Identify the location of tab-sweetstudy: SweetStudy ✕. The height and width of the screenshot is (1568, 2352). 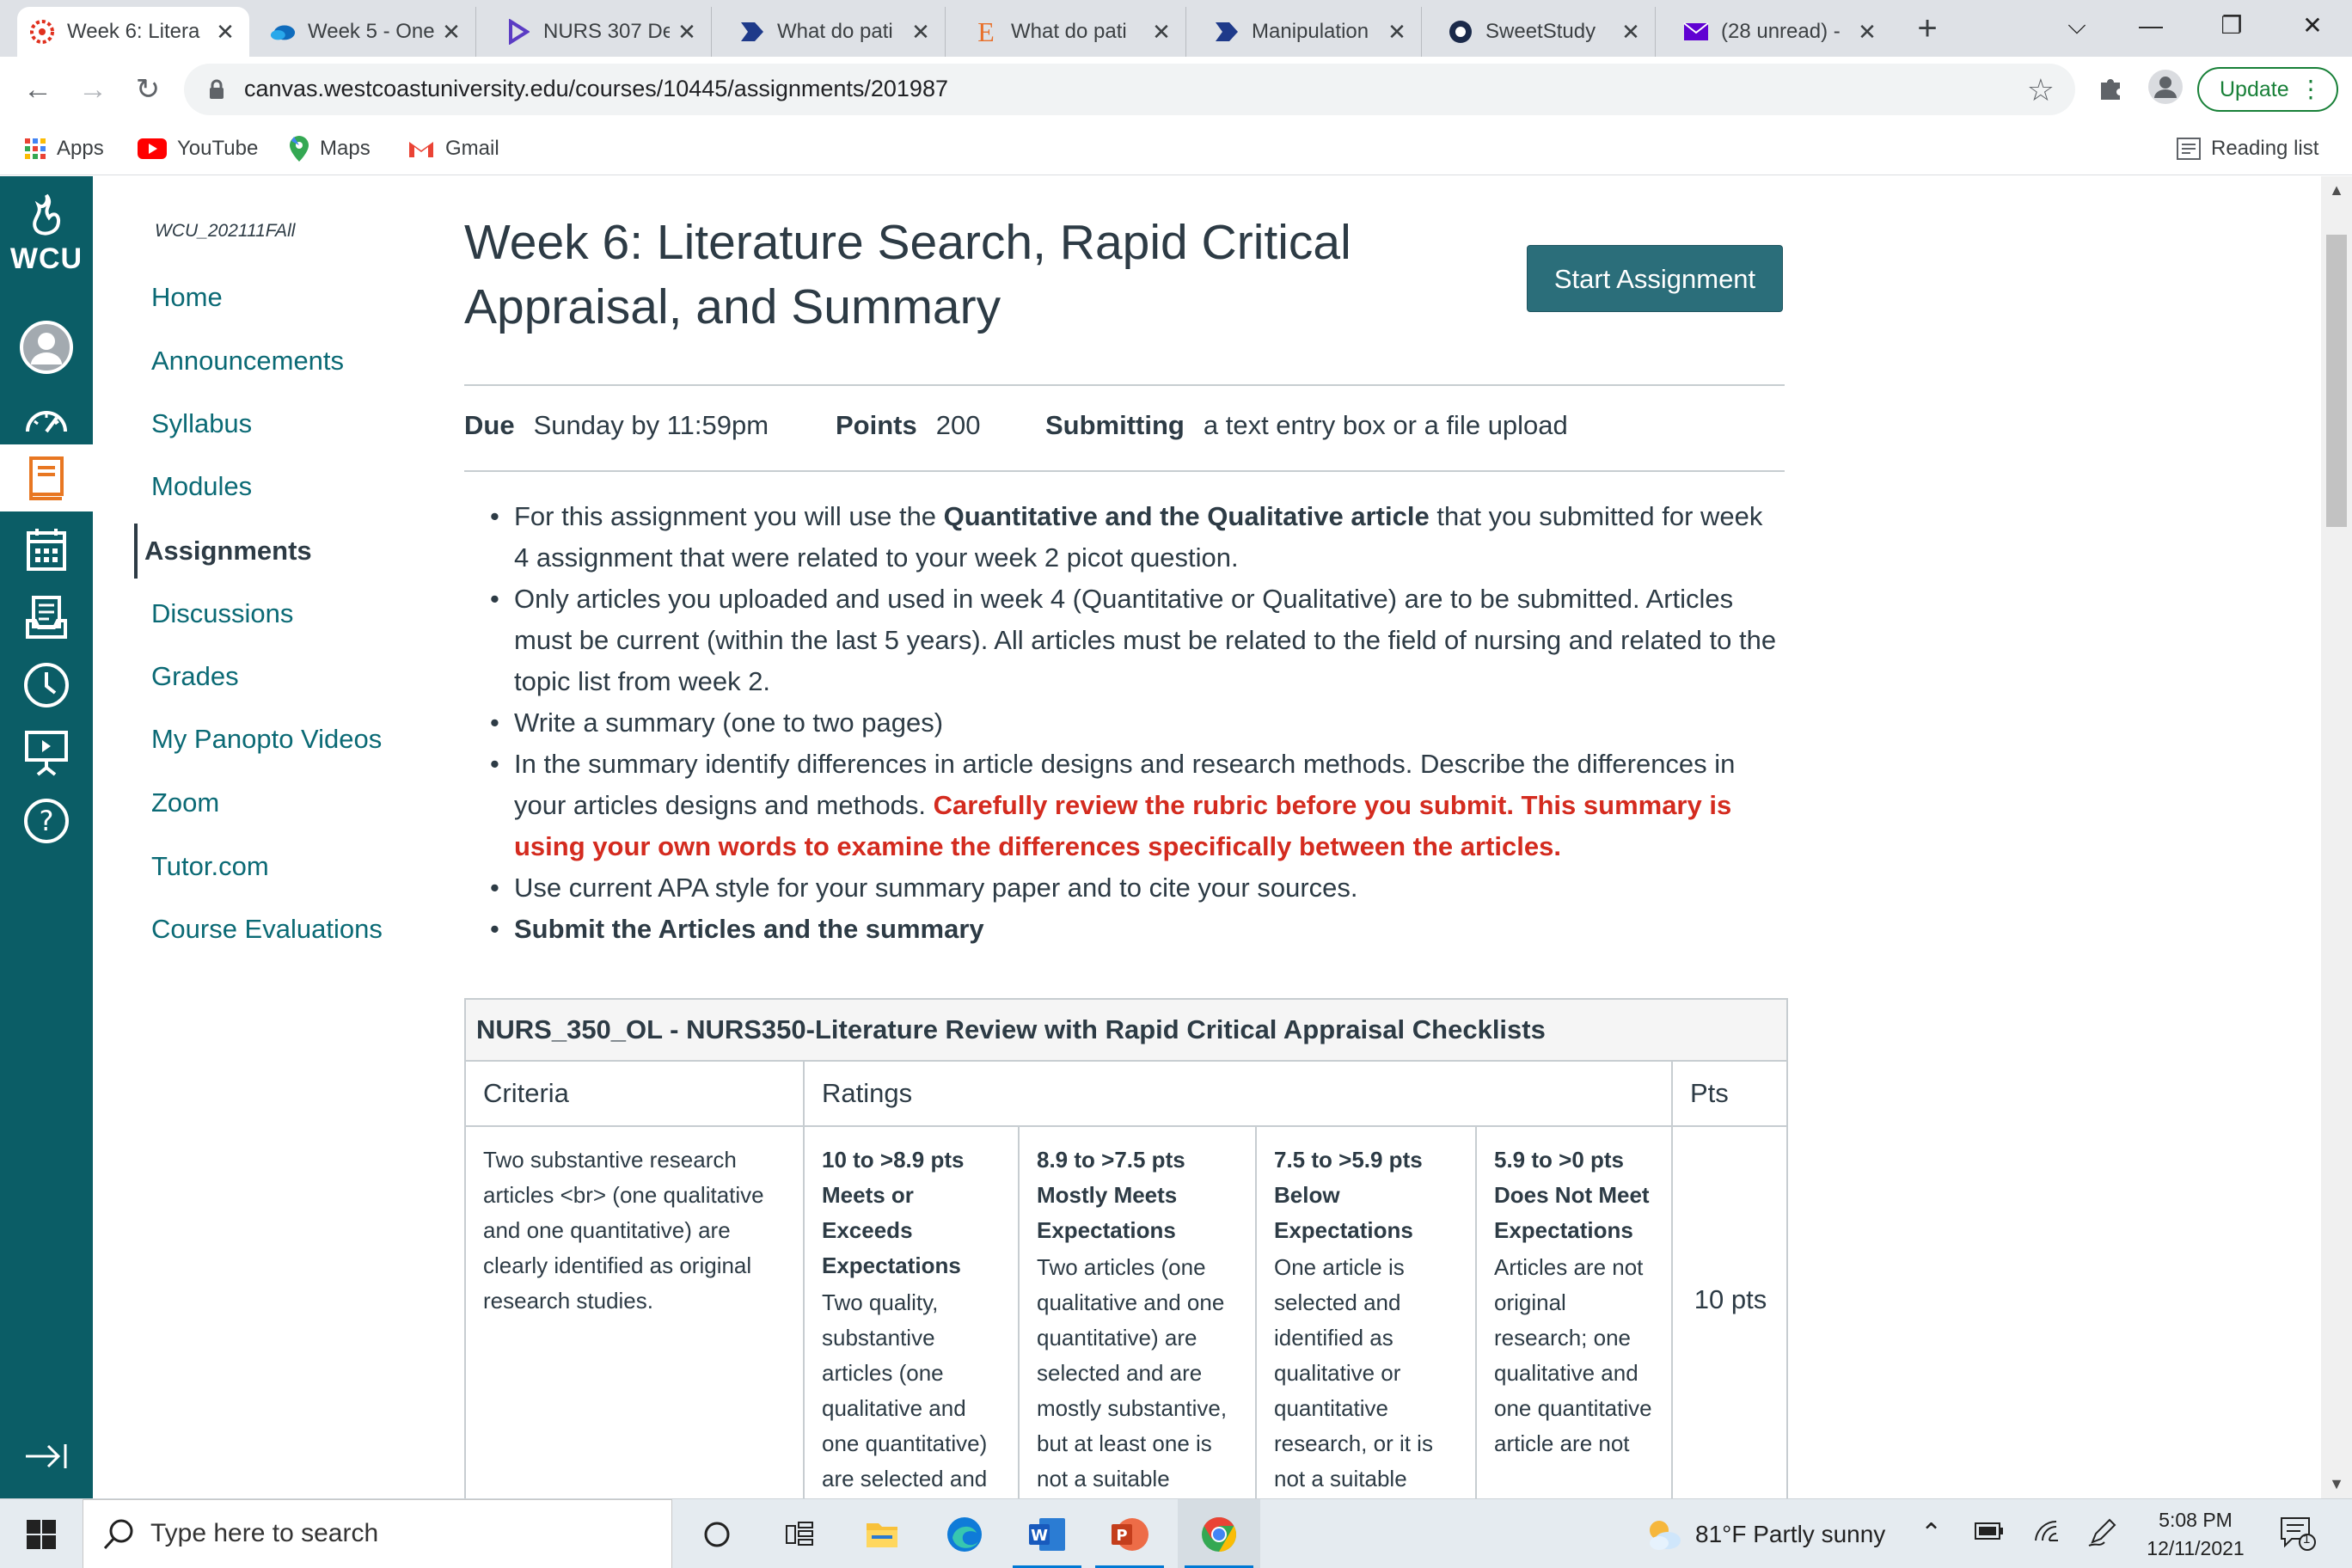
(1546, 32).